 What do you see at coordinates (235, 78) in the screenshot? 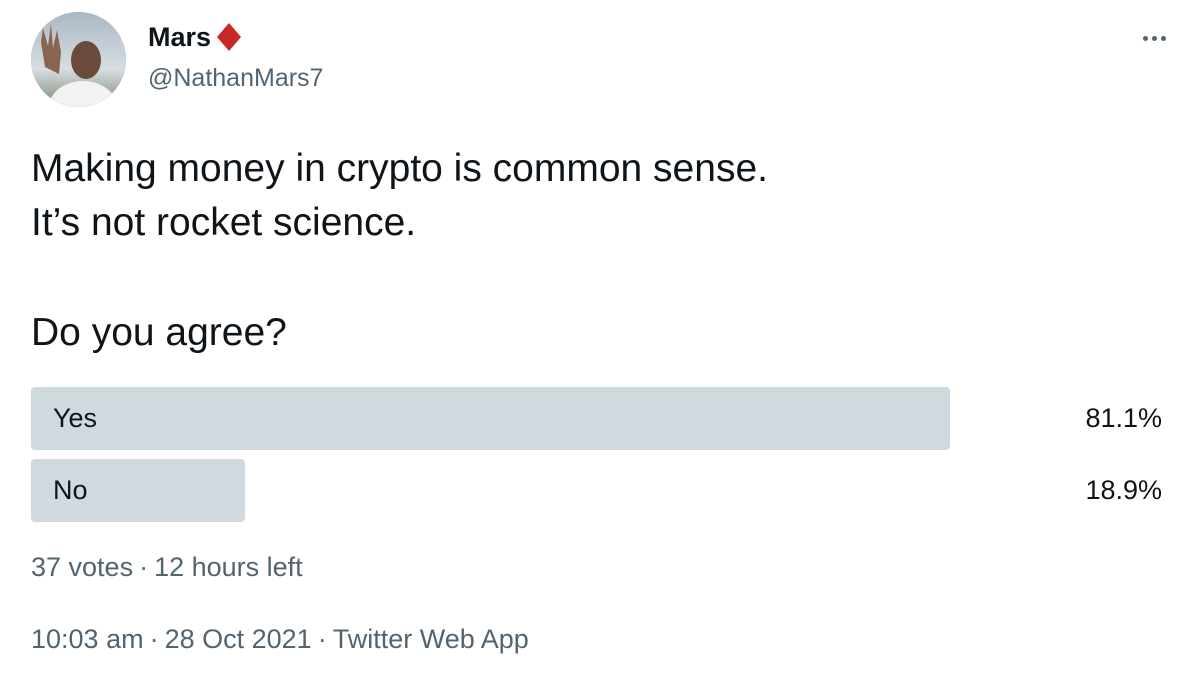
I see `user-handle: @NathanMars7` at bounding box center [235, 78].